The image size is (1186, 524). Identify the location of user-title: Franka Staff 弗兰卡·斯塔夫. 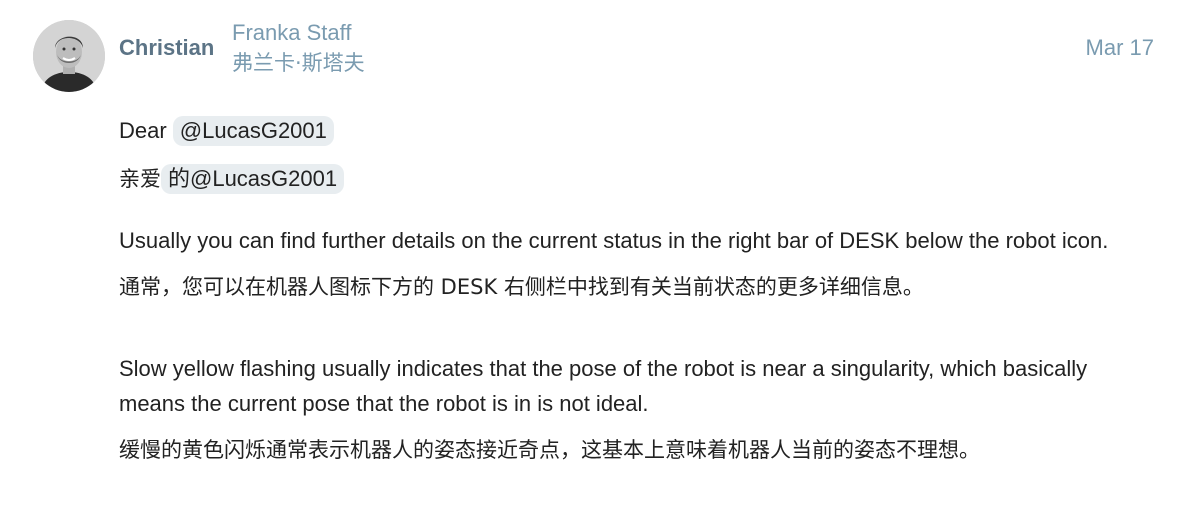
(298, 48).